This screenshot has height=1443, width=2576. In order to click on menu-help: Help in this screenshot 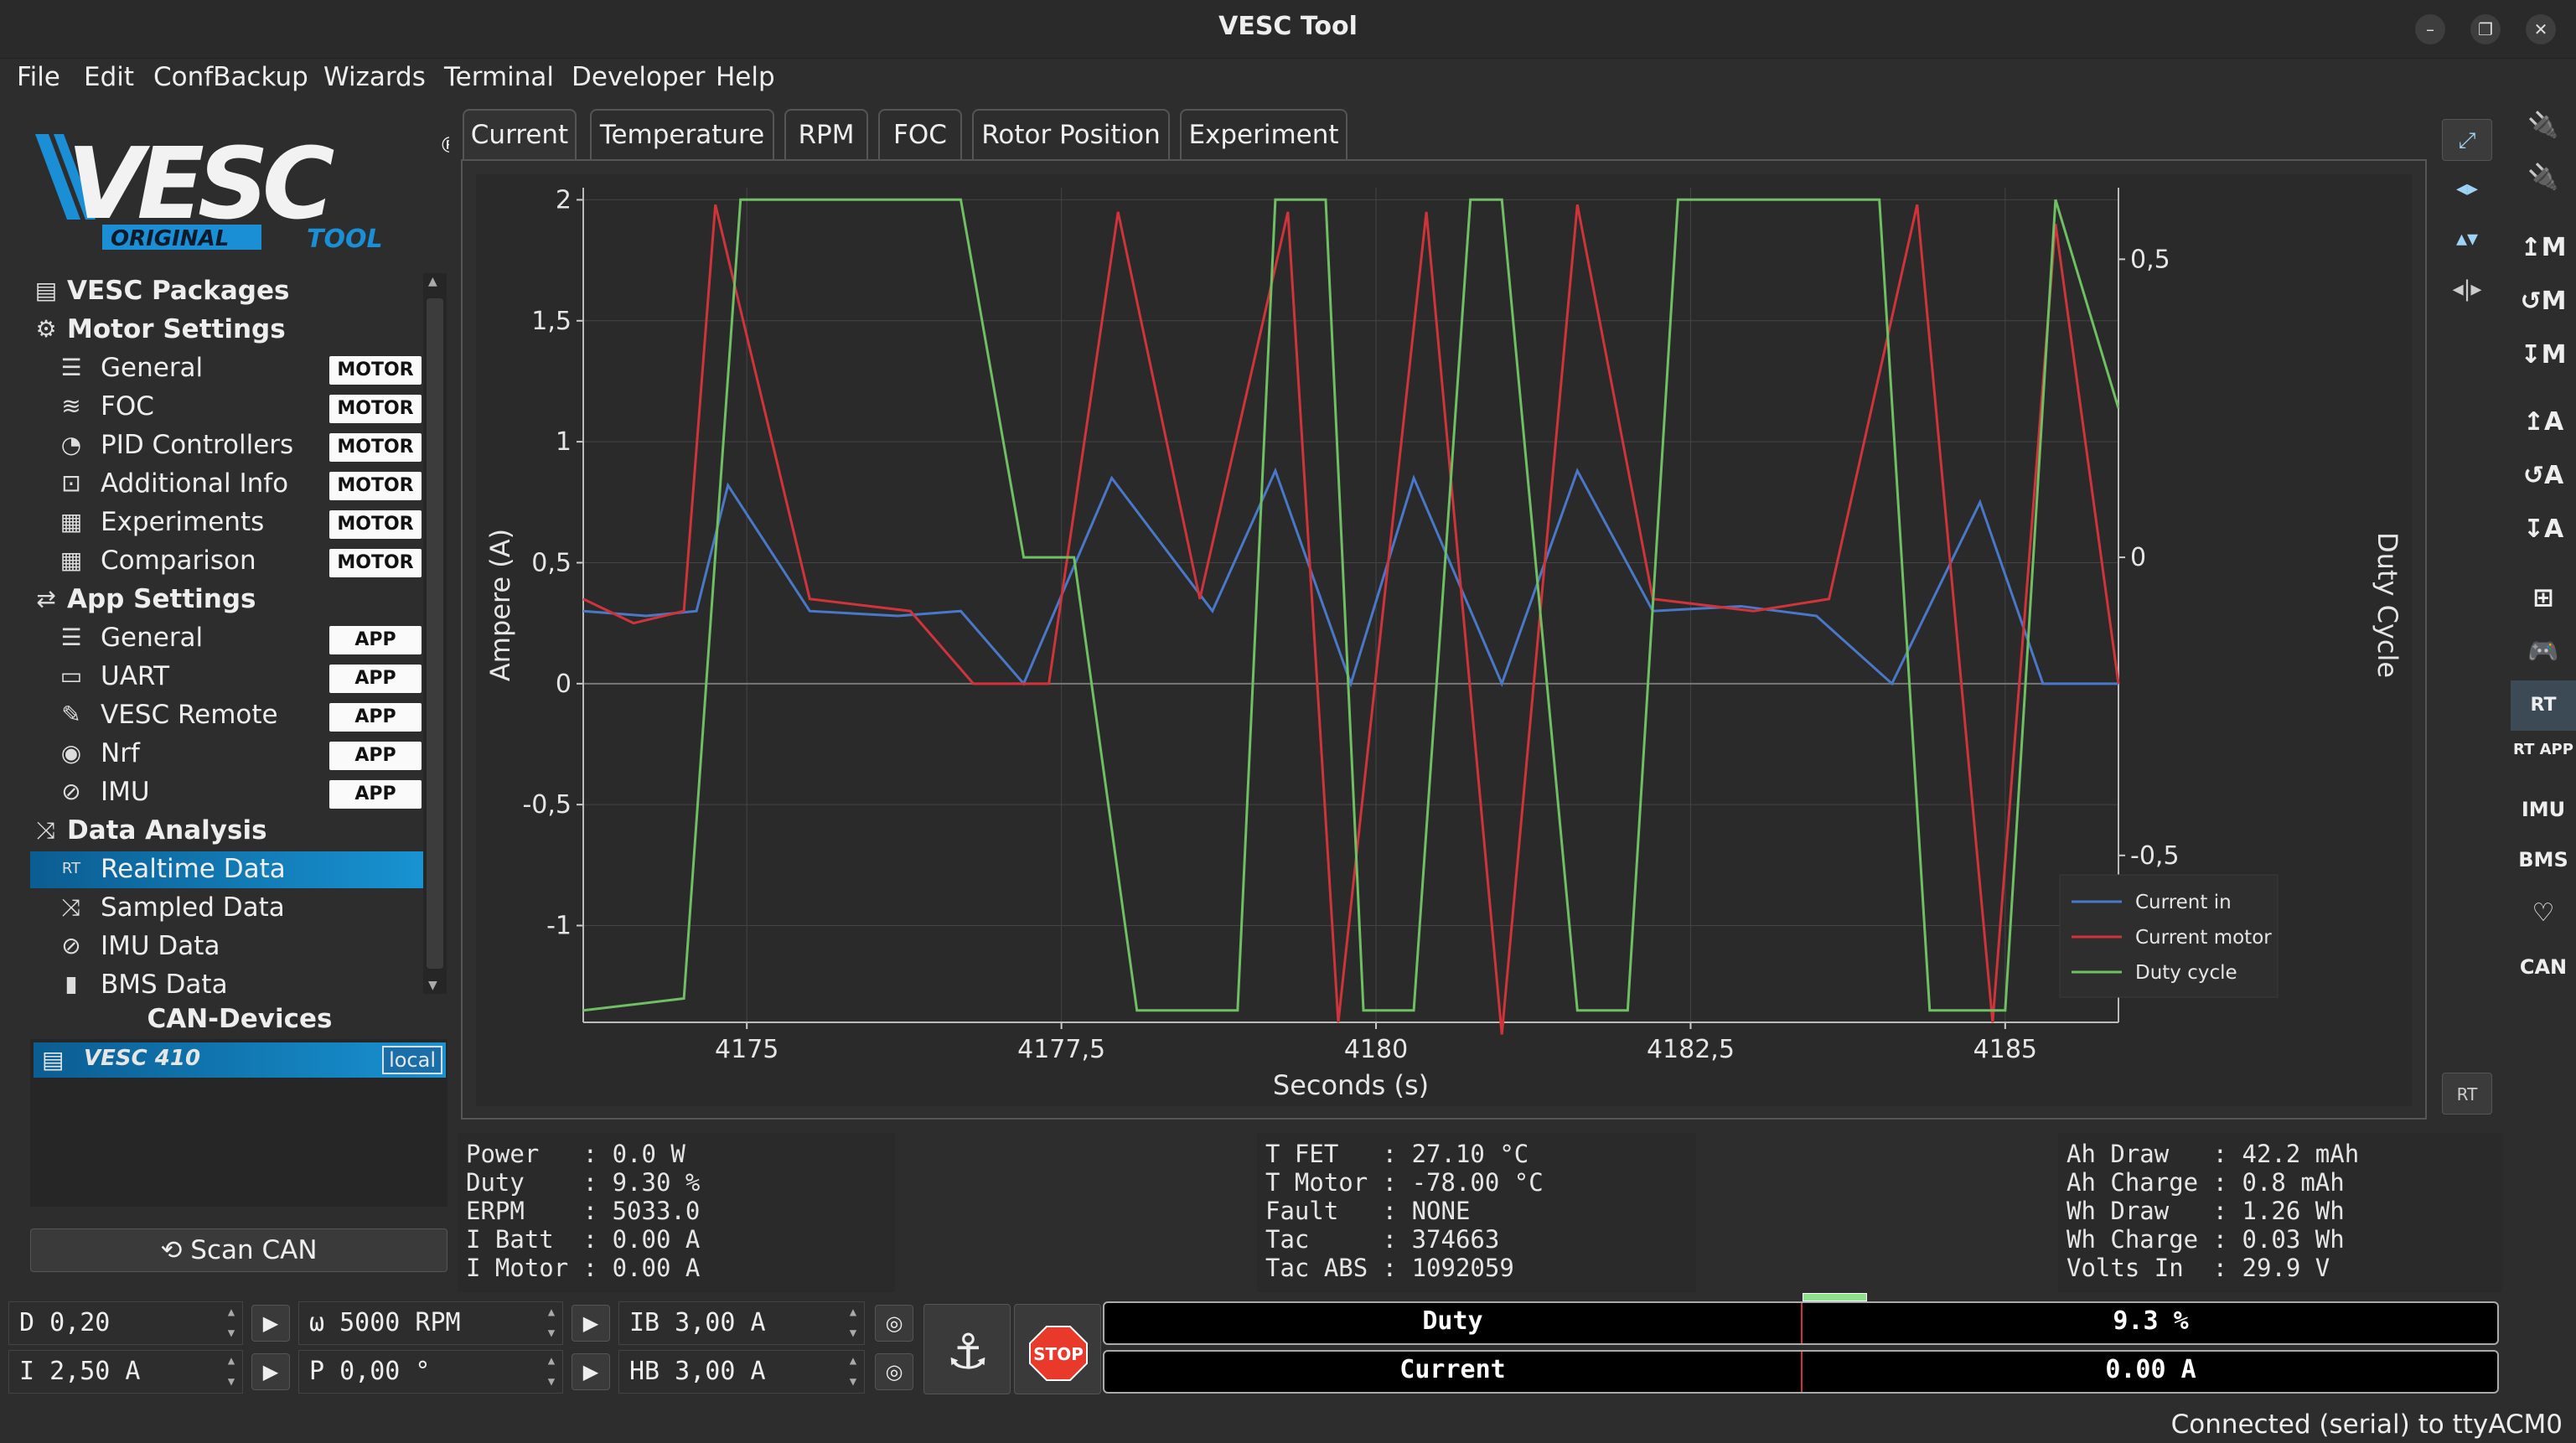, I will do `click(745, 77)`.